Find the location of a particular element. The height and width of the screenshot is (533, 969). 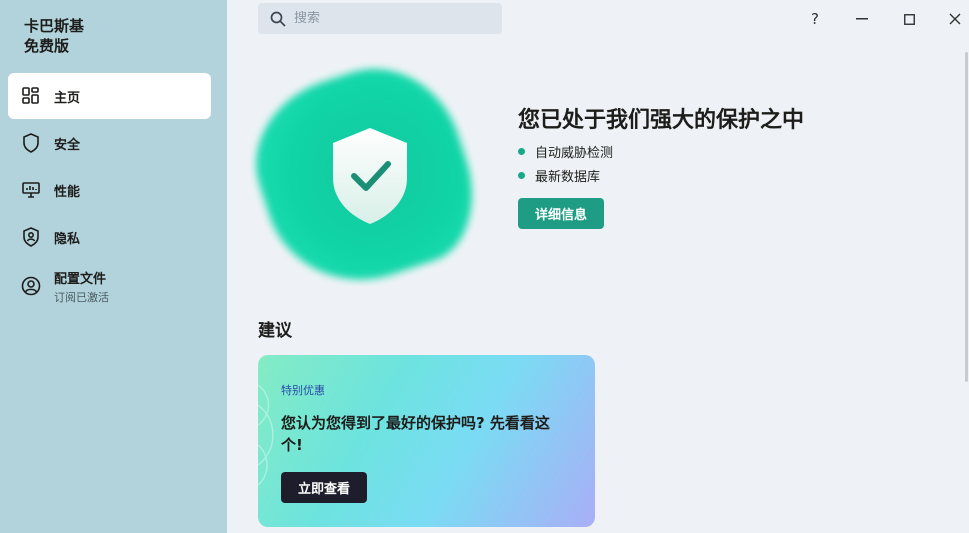

status-list: 自动威胁检测 最新数据库 is located at coordinates (565, 163).